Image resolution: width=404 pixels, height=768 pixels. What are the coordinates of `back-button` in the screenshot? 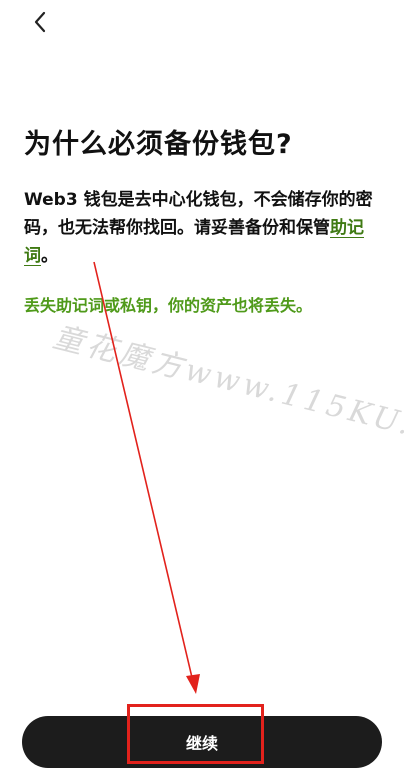 It's located at (40, 22).